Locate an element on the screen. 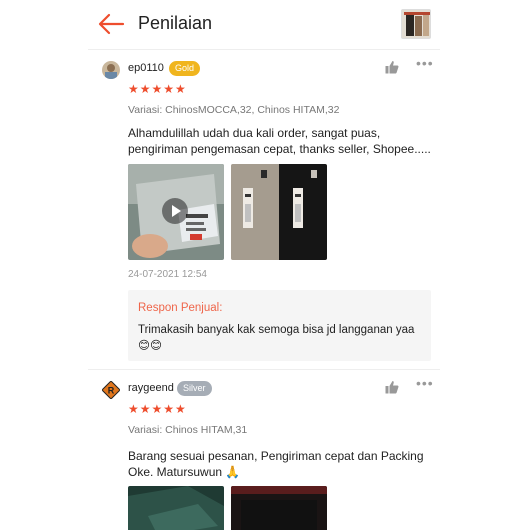  avatar-image is located at coordinates (111, 70).